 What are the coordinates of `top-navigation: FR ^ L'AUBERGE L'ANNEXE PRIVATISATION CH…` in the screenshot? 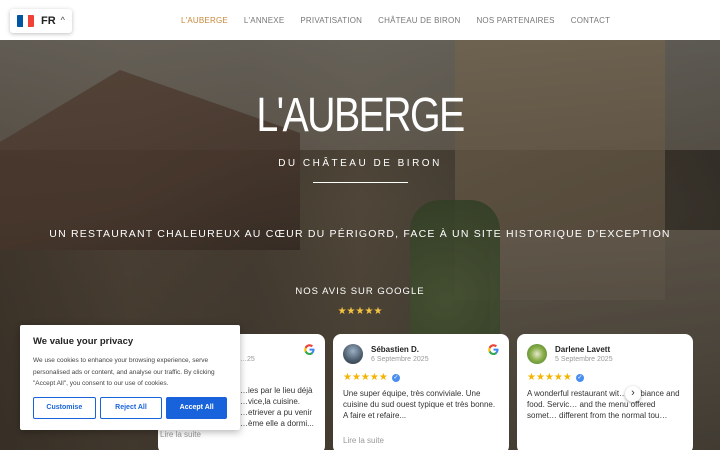 It's located at (360, 20).